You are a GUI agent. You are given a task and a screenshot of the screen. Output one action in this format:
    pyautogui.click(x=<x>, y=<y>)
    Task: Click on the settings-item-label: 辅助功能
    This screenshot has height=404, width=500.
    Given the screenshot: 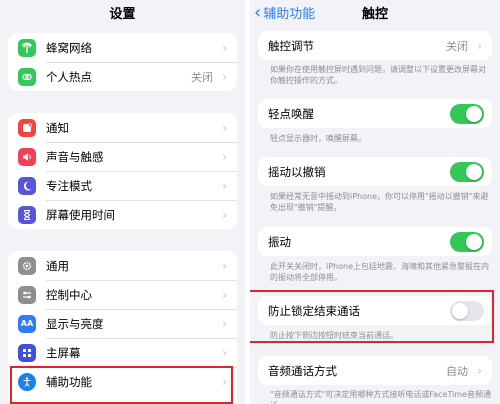 What is the action you would take?
    pyautogui.click(x=69, y=381)
    